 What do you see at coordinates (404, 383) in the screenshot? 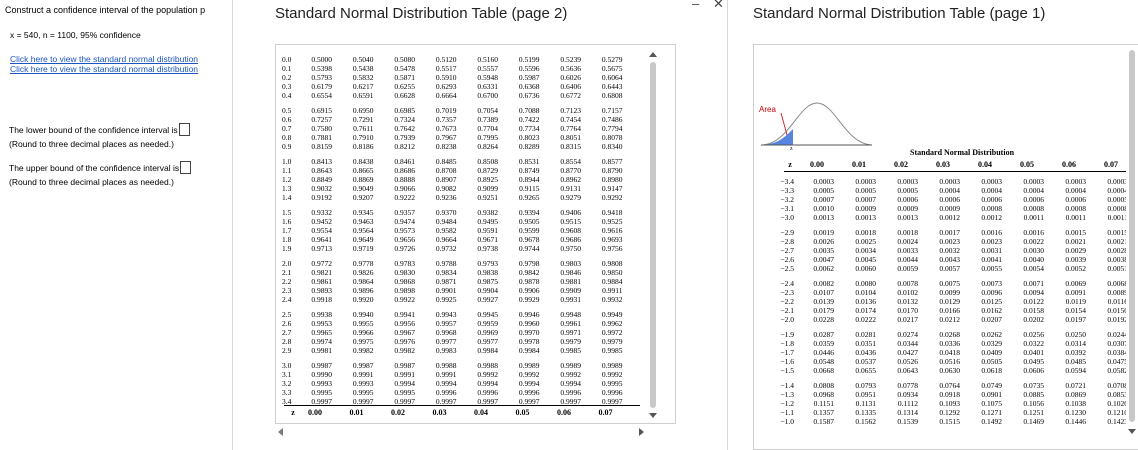
I see `table-cell: 0.9994` at bounding box center [404, 383].